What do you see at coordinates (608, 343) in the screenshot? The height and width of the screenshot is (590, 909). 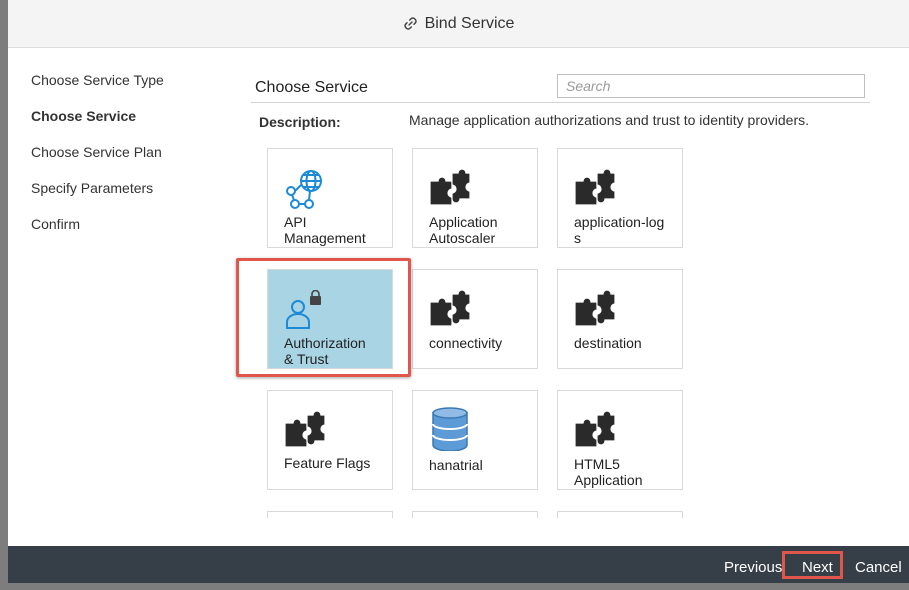 I see `tile-label-line: destination` at bounding box center [608, 343].